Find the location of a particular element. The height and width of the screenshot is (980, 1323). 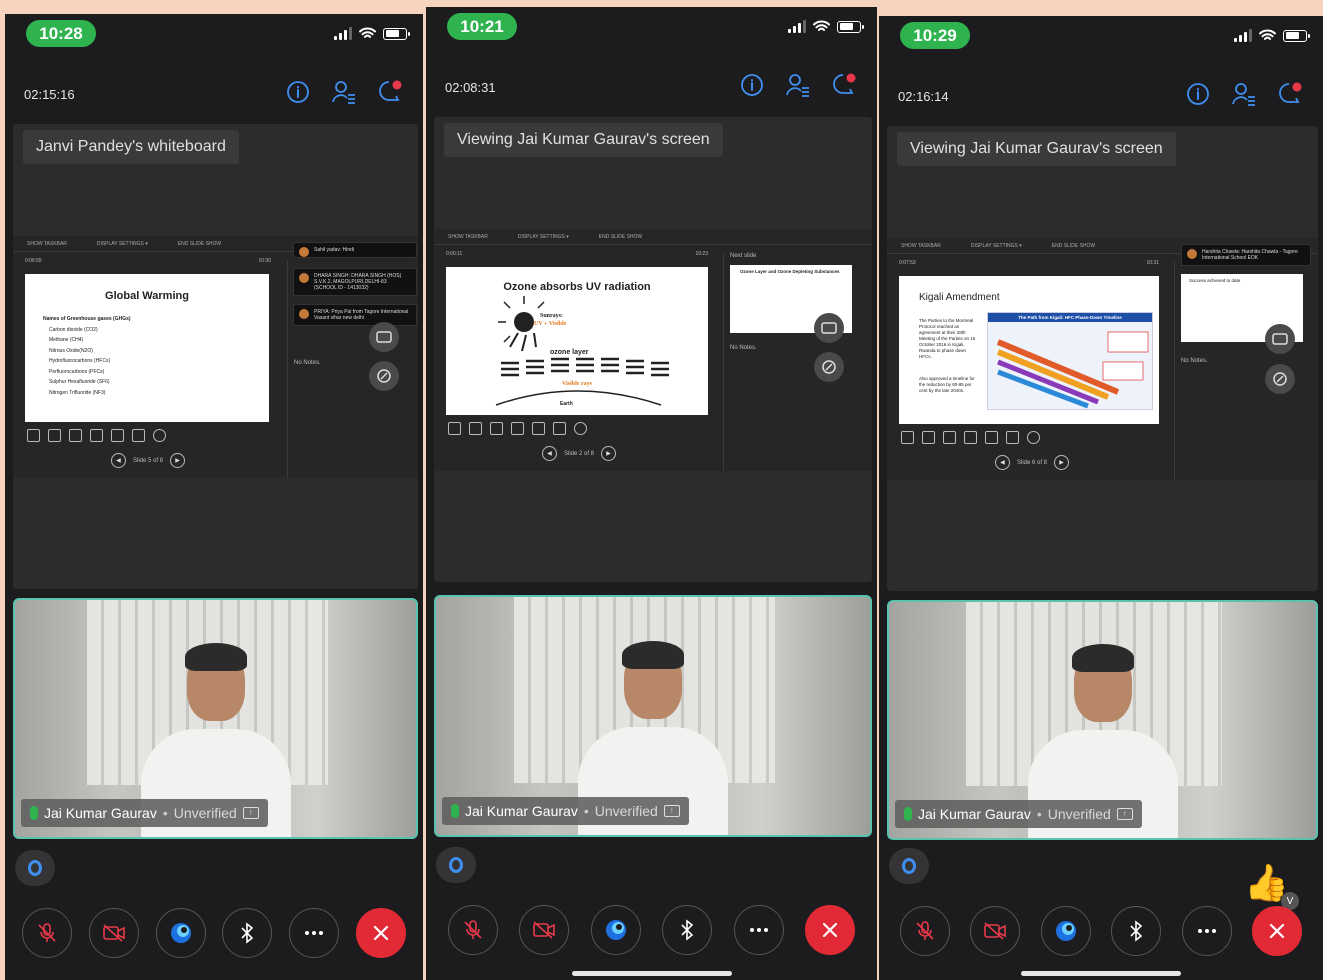

signal-icon is located at coordinates (343, 33).